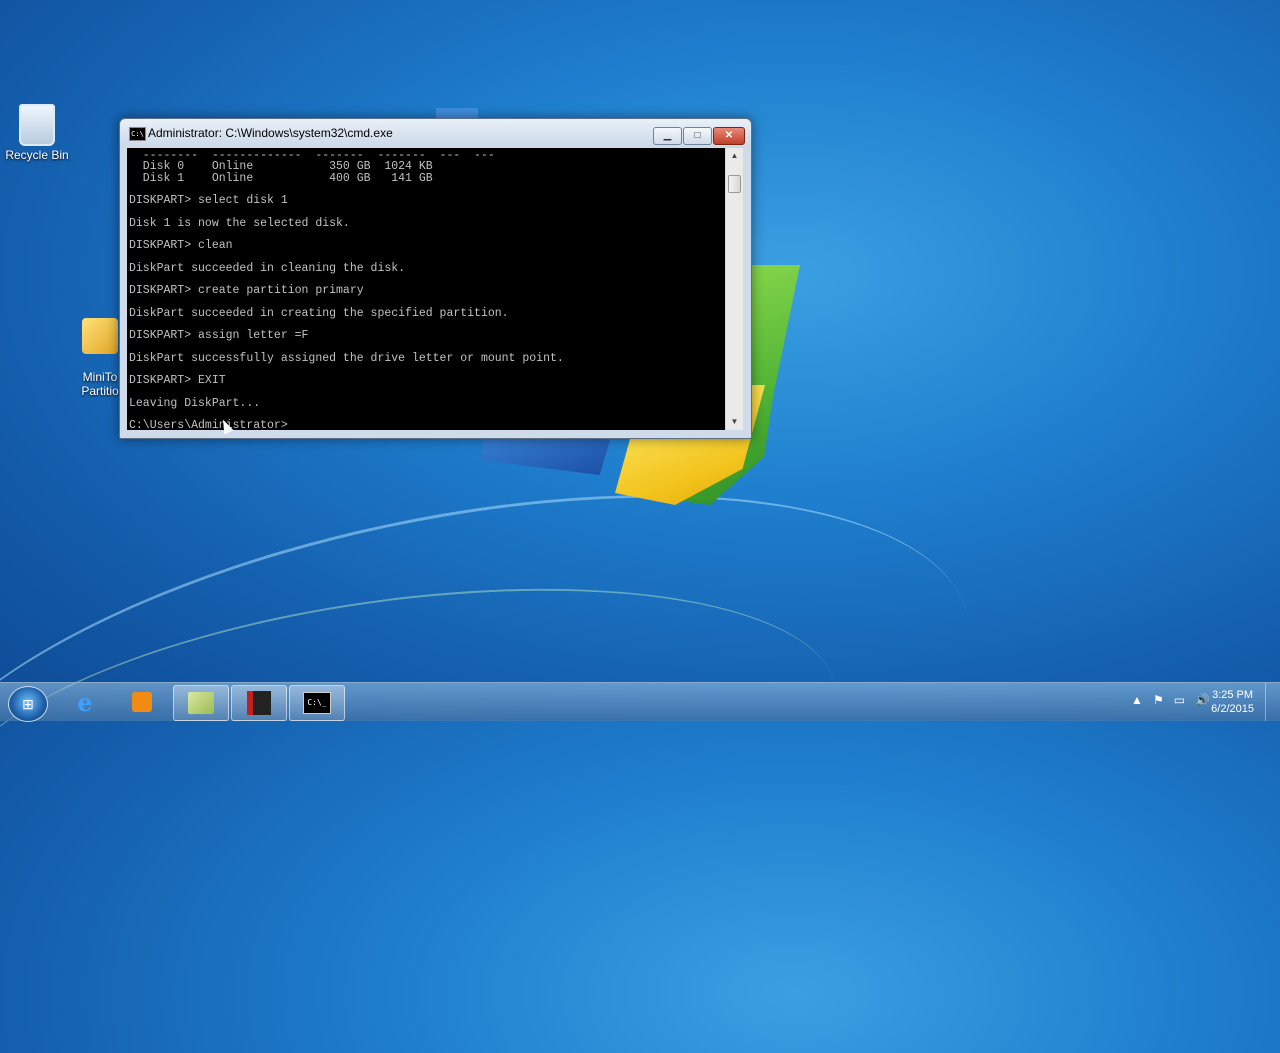 This screenshot has height=1053, width=1280. I want to click on command-prompt-icon: C:\_, so click(317, 703).